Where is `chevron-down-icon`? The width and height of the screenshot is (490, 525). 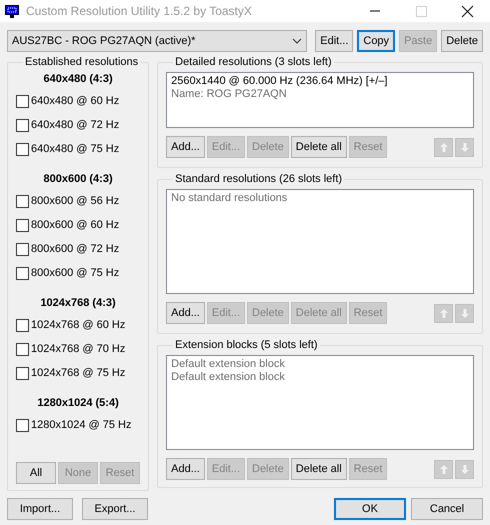
chevron-down-icon is located at coordinates (297, 41).